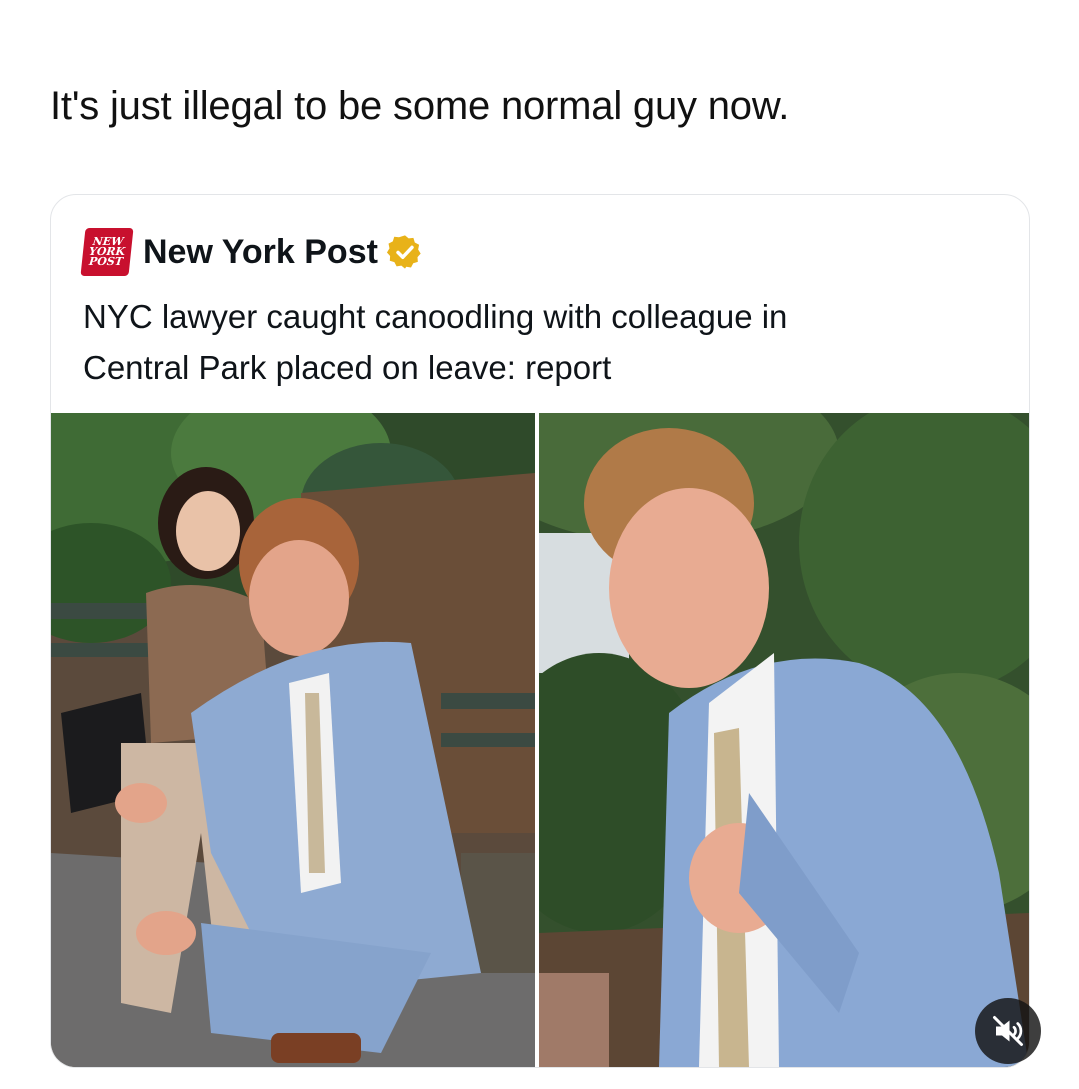 This screenshot has height=1089, width=1079. What do you see at coordinates (347, 367) in the screenshot?
I see `headline-line-2: Central Park placed on leave: report` at bounding box center [347, 367].